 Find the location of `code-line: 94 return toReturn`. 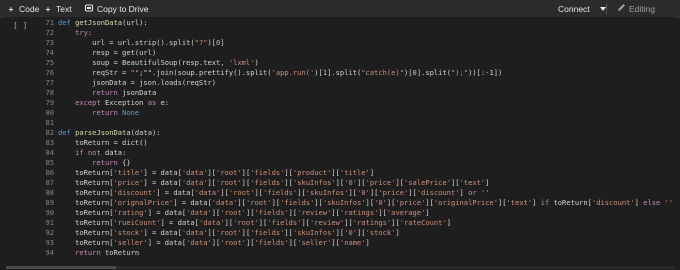

code-line: 94 return toReturn is located at coordinates (356, 253).